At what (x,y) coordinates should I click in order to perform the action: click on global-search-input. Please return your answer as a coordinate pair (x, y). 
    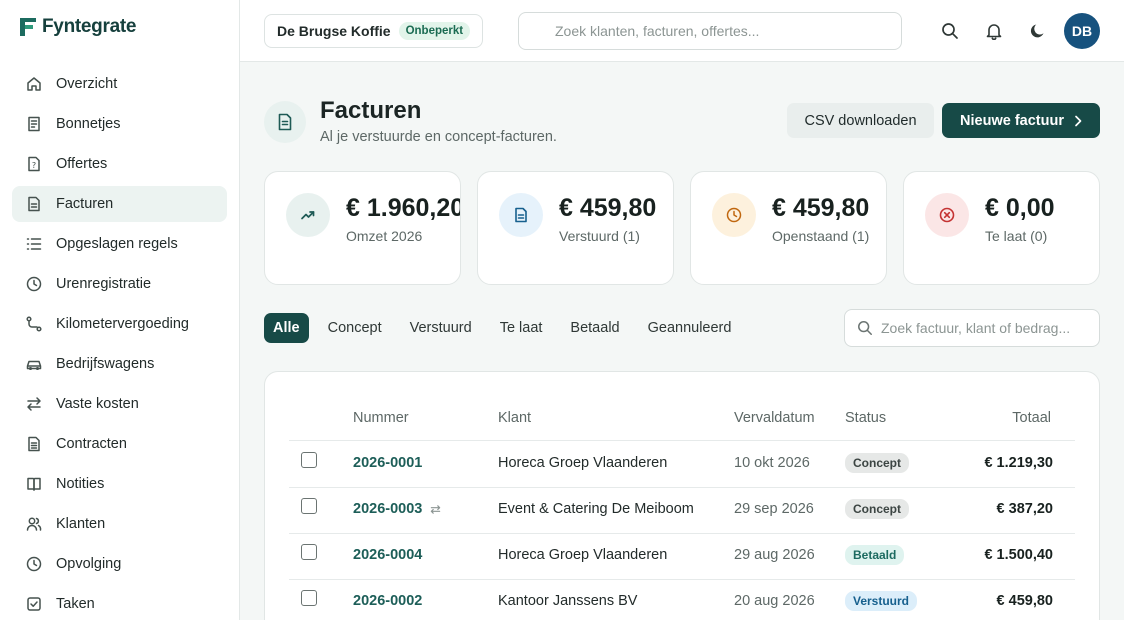
    Looking at the image, I should click on (710, 31).